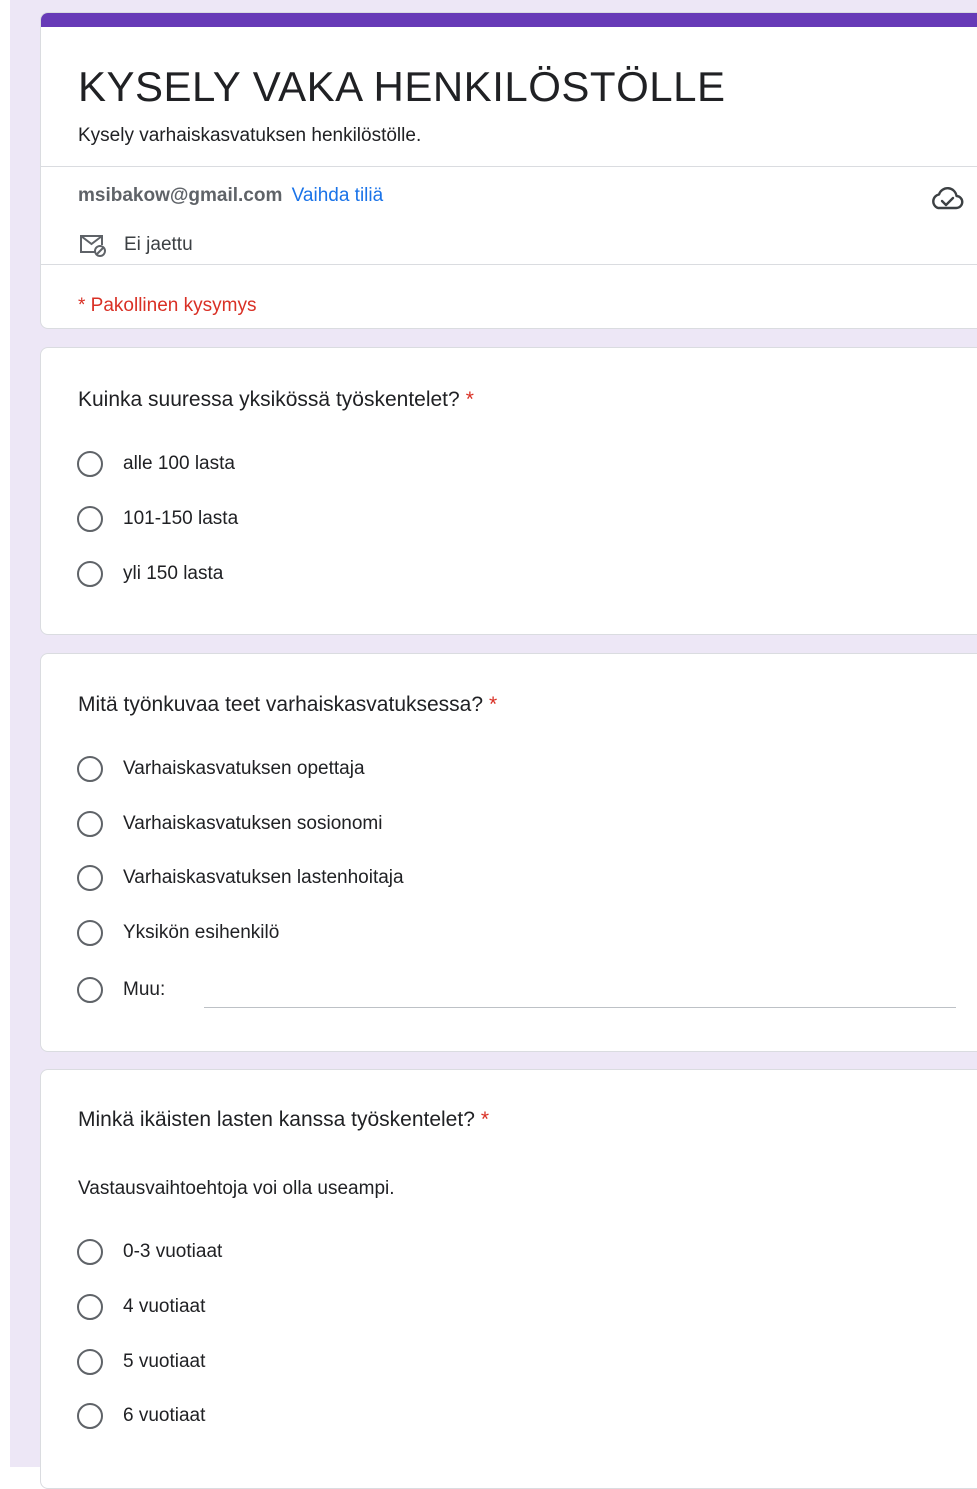 The width and height of the screenshot is (977, 1489). I want to click on radio-option-other: Muu:, so click(121, 990).